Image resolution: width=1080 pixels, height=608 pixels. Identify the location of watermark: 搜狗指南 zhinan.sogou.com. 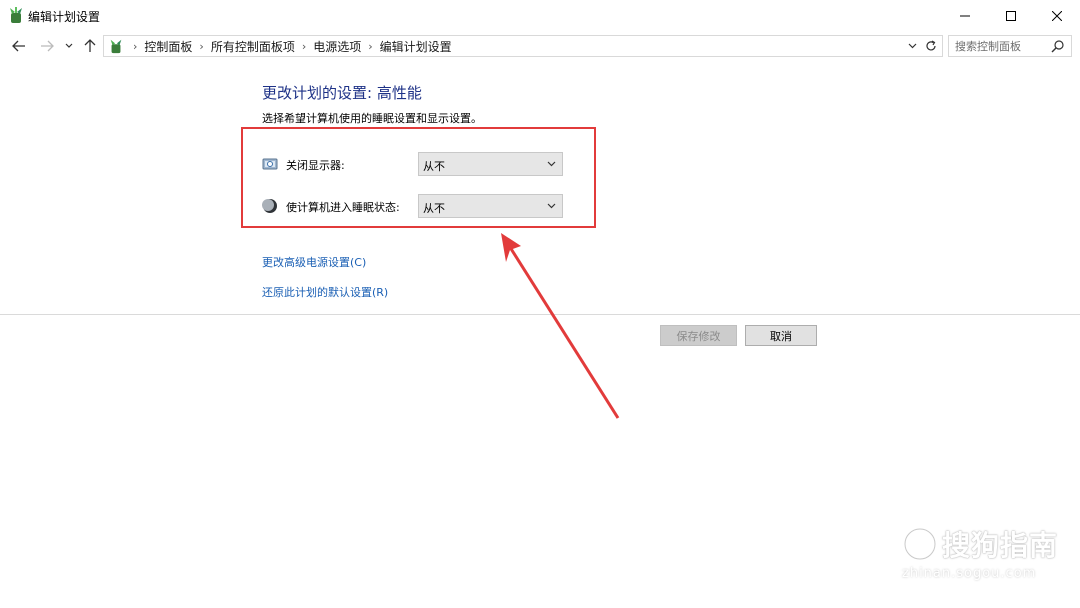
(985, 554).